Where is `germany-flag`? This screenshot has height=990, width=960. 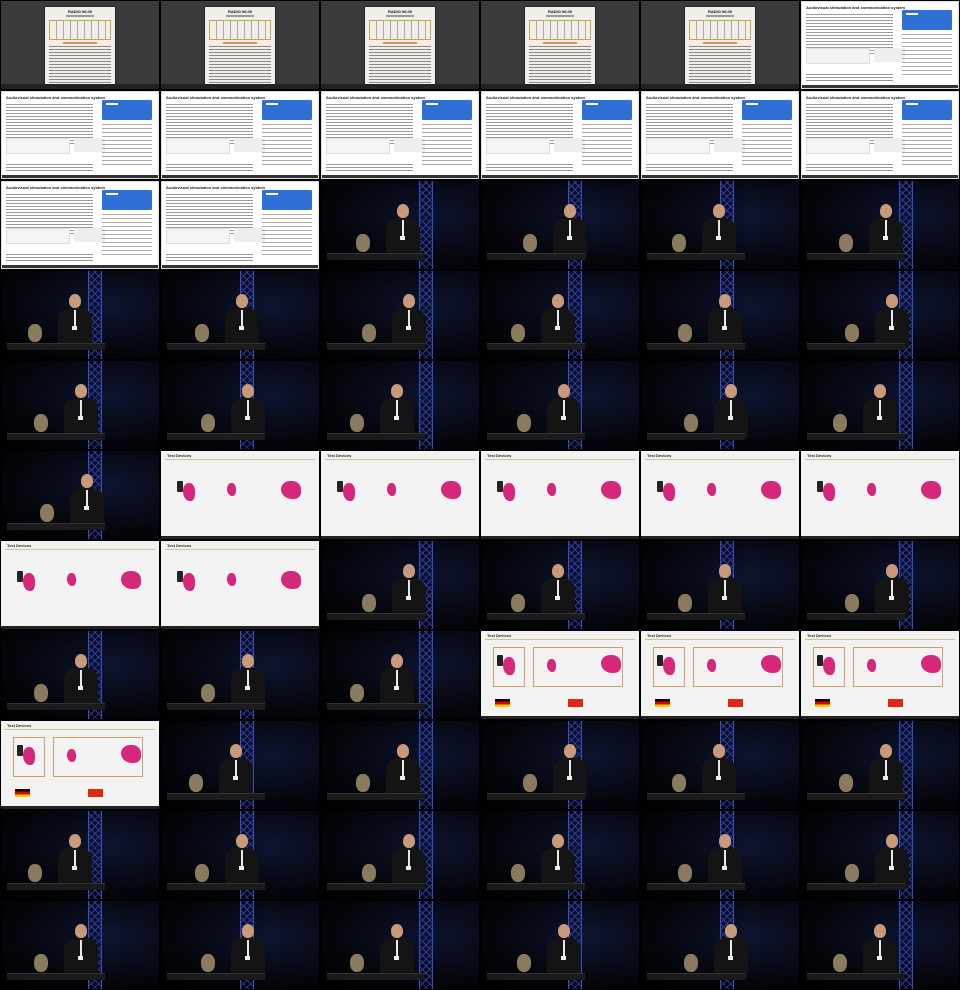
germany-flag is located at coordinates (22, 793).